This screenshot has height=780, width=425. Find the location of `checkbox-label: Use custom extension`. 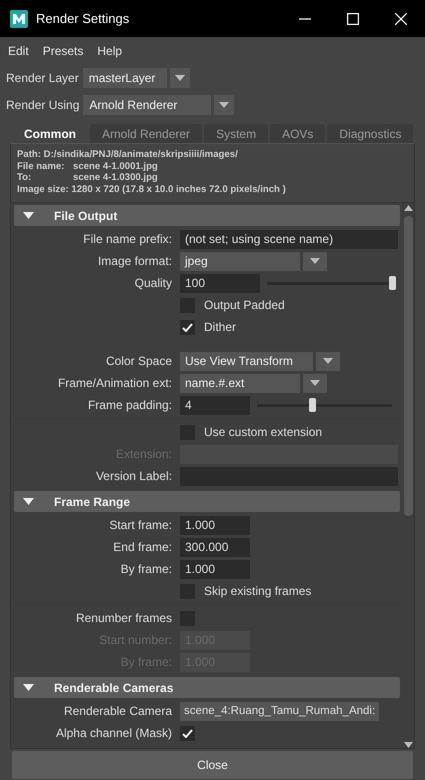

checkbox-label: Use custom extension is located at coordinates (263, 432).